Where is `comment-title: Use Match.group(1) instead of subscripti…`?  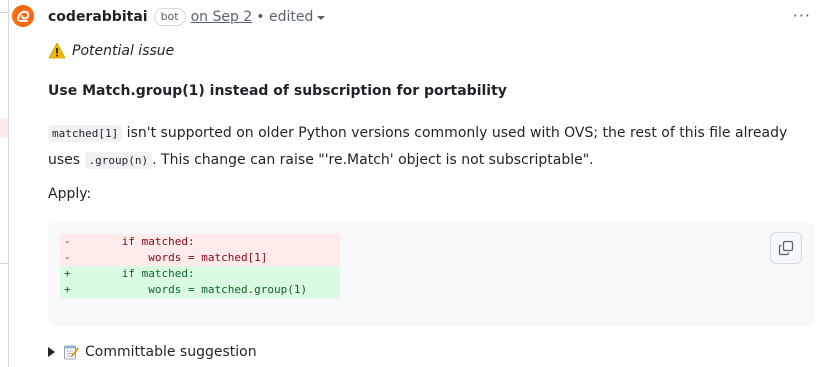 comment-title: Use Match.group(1) instead of subscripti… is located at coordinates (277, 91).